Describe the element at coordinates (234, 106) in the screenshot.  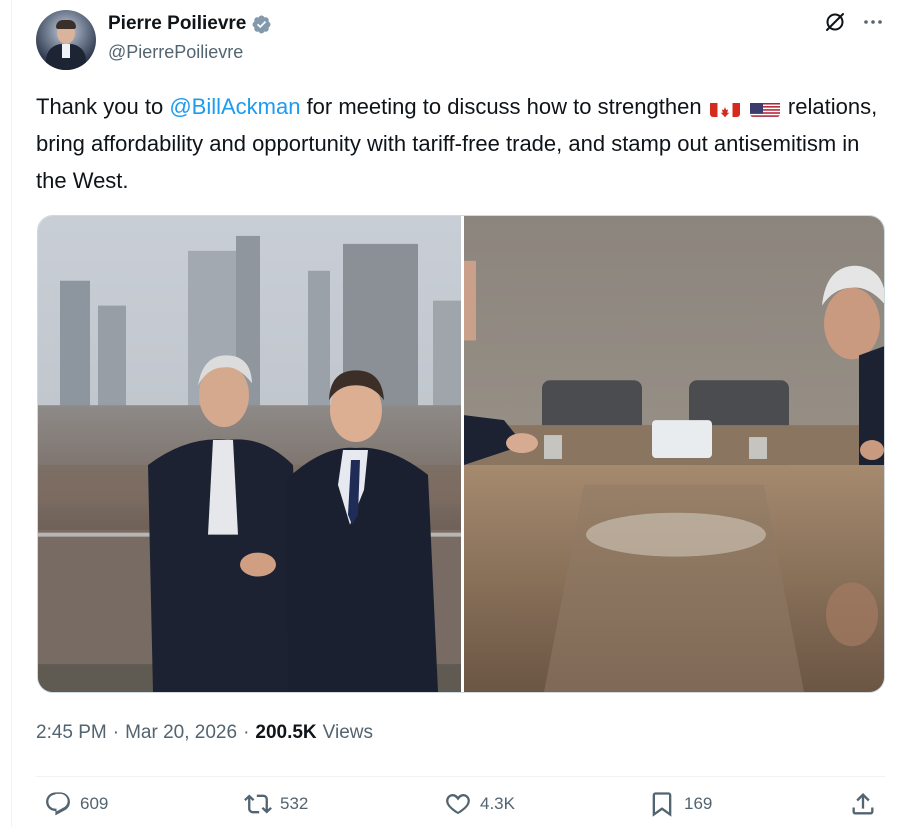
I see `mention-link: @BillAckman` at that location.